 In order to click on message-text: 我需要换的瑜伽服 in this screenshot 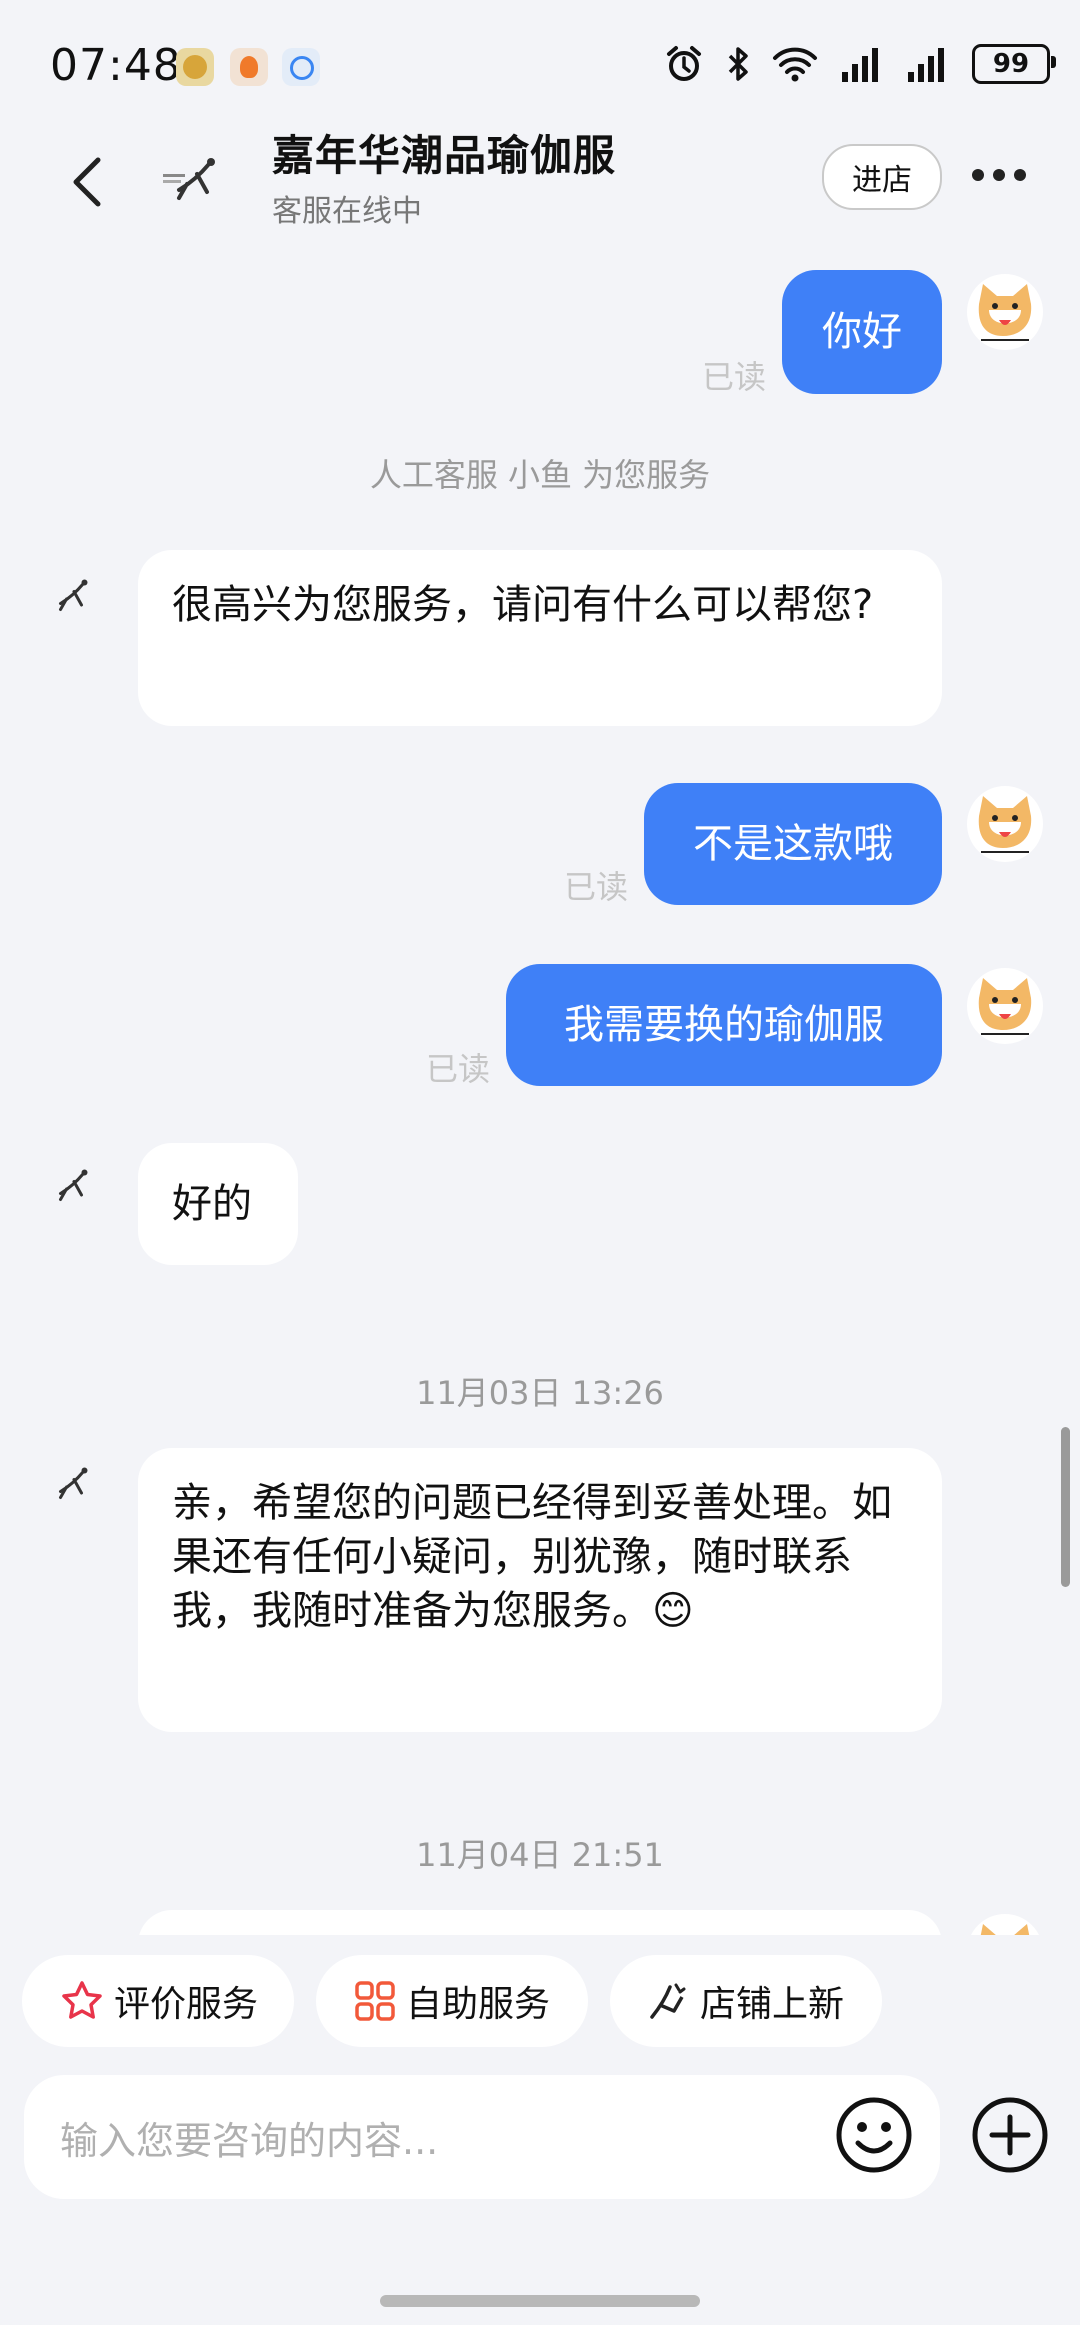, I will do `click(724, 1025)`.